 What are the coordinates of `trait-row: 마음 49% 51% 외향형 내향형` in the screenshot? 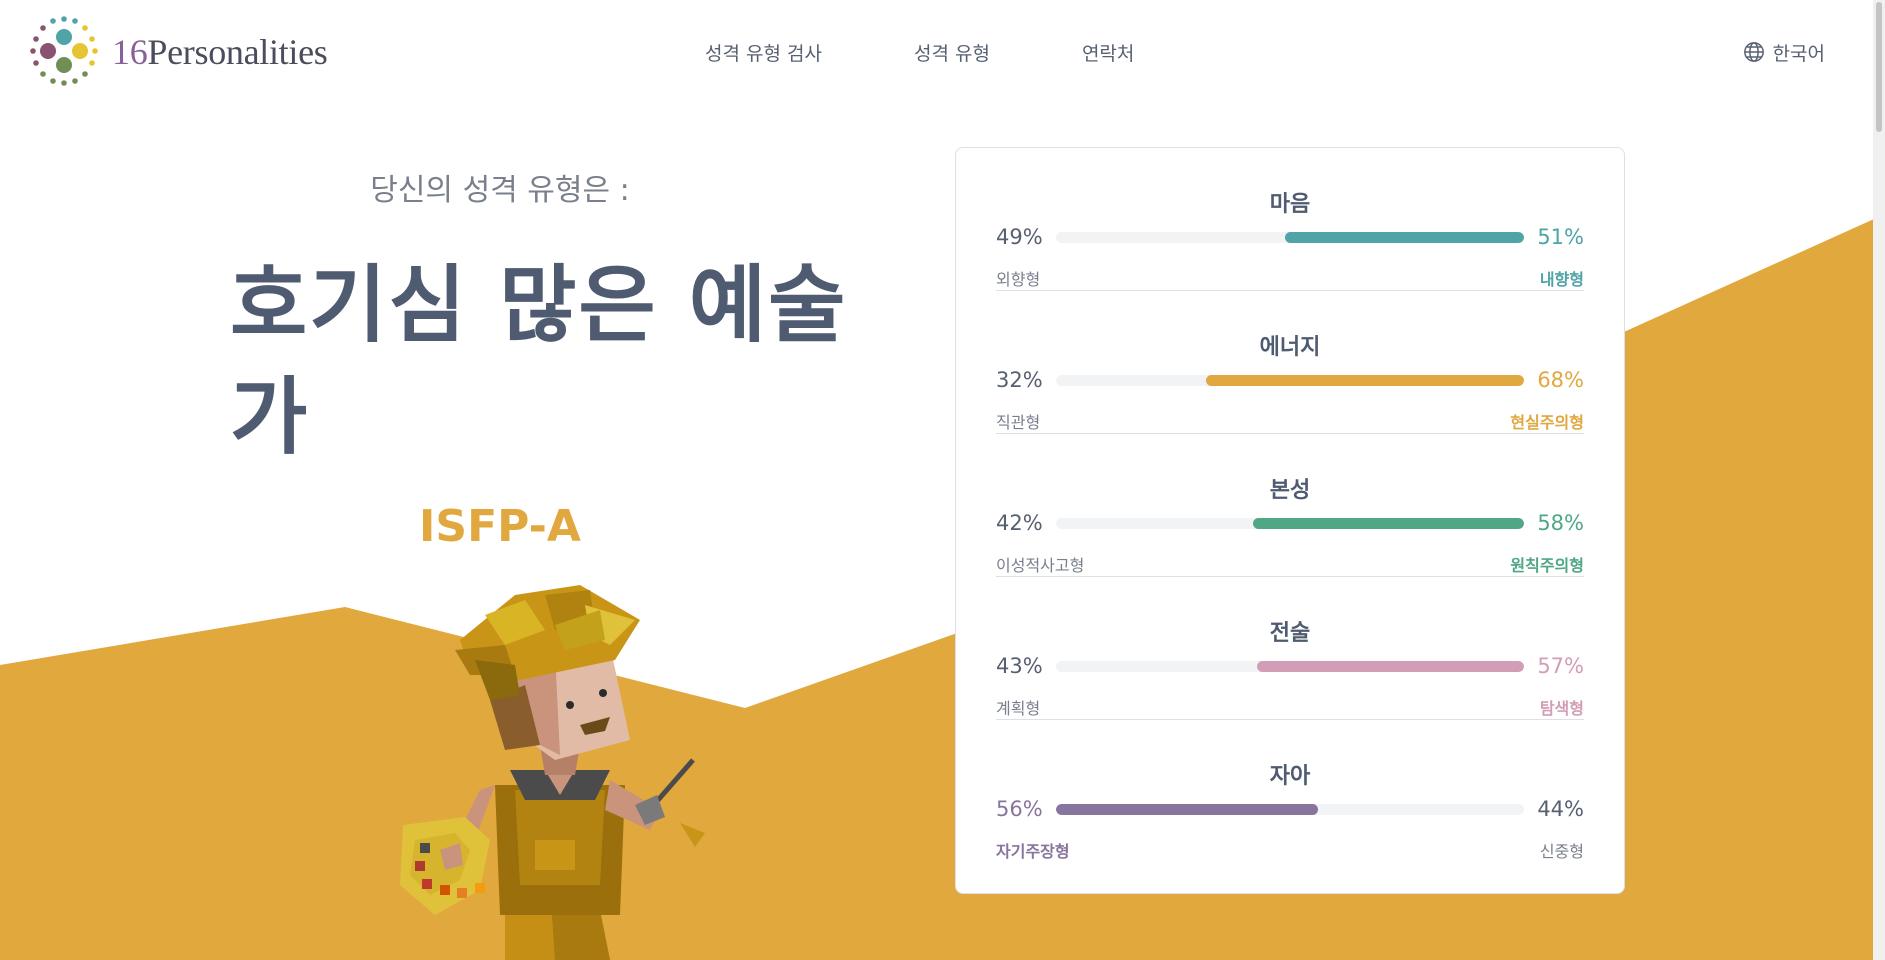 It's located at (1290, 219).